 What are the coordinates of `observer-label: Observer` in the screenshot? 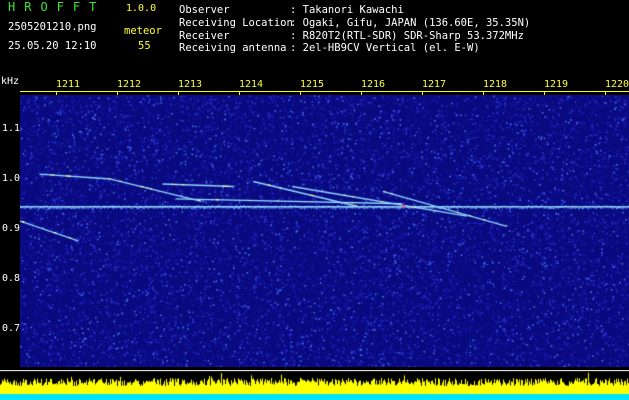 It's located at (204, 10).